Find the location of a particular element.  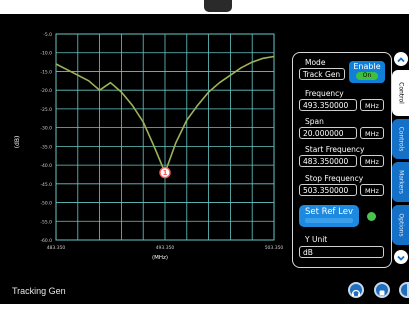

y-tick-label: -5.0 is located at coordinates (47, 35).